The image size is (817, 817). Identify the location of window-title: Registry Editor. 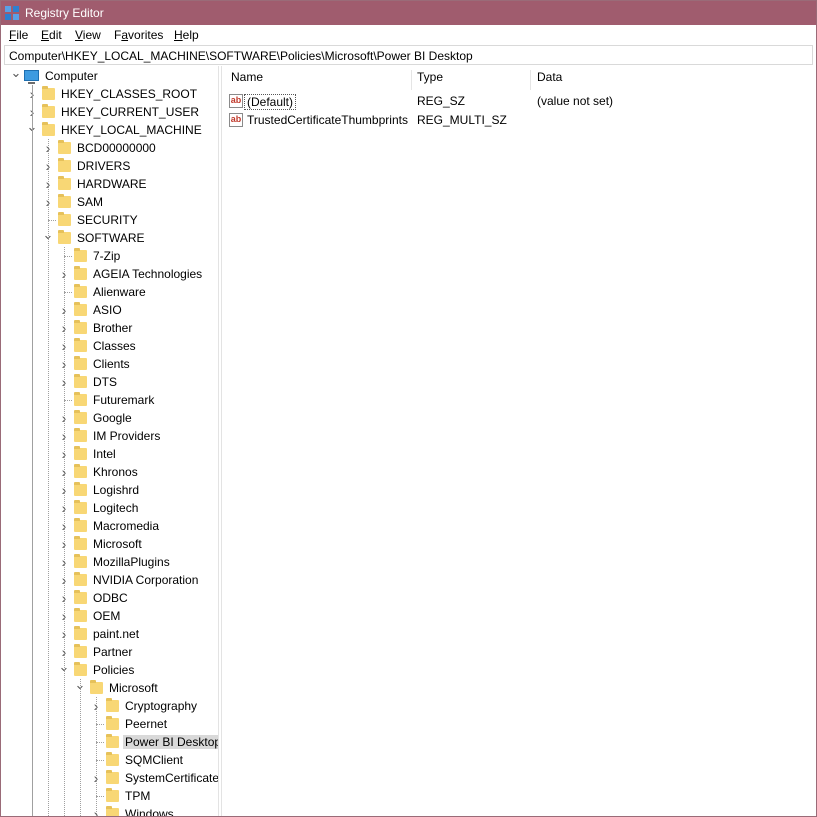
(64, 13).